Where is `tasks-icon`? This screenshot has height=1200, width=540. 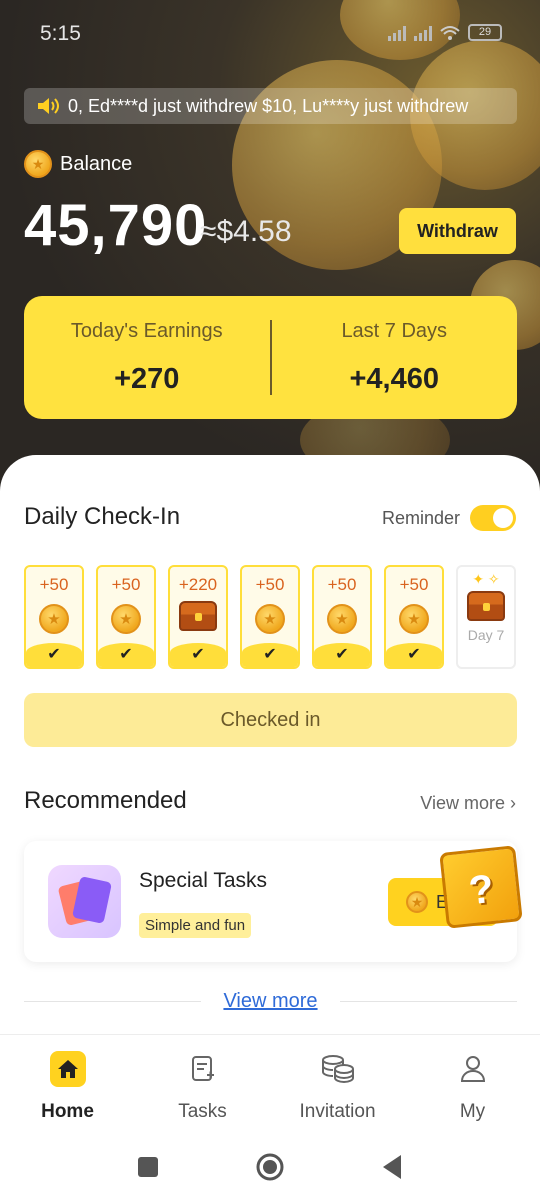
tasks-icon is located at coordinates (203, 1069).